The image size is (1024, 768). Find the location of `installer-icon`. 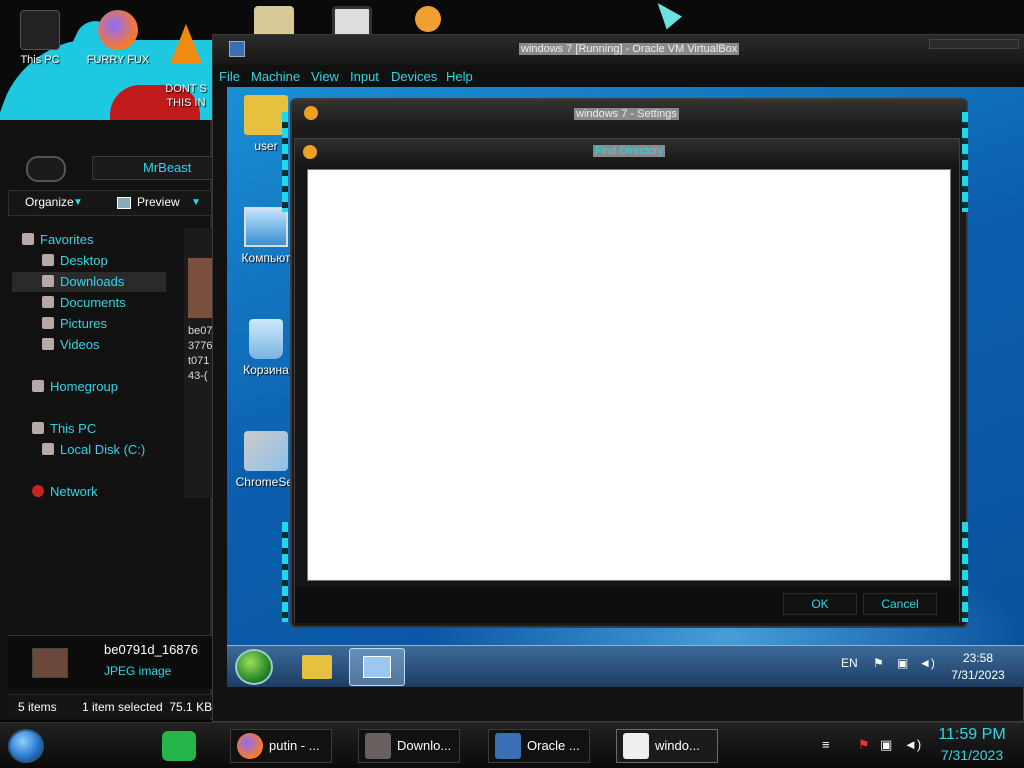

installer-icon is located at coordinates (266, 451).